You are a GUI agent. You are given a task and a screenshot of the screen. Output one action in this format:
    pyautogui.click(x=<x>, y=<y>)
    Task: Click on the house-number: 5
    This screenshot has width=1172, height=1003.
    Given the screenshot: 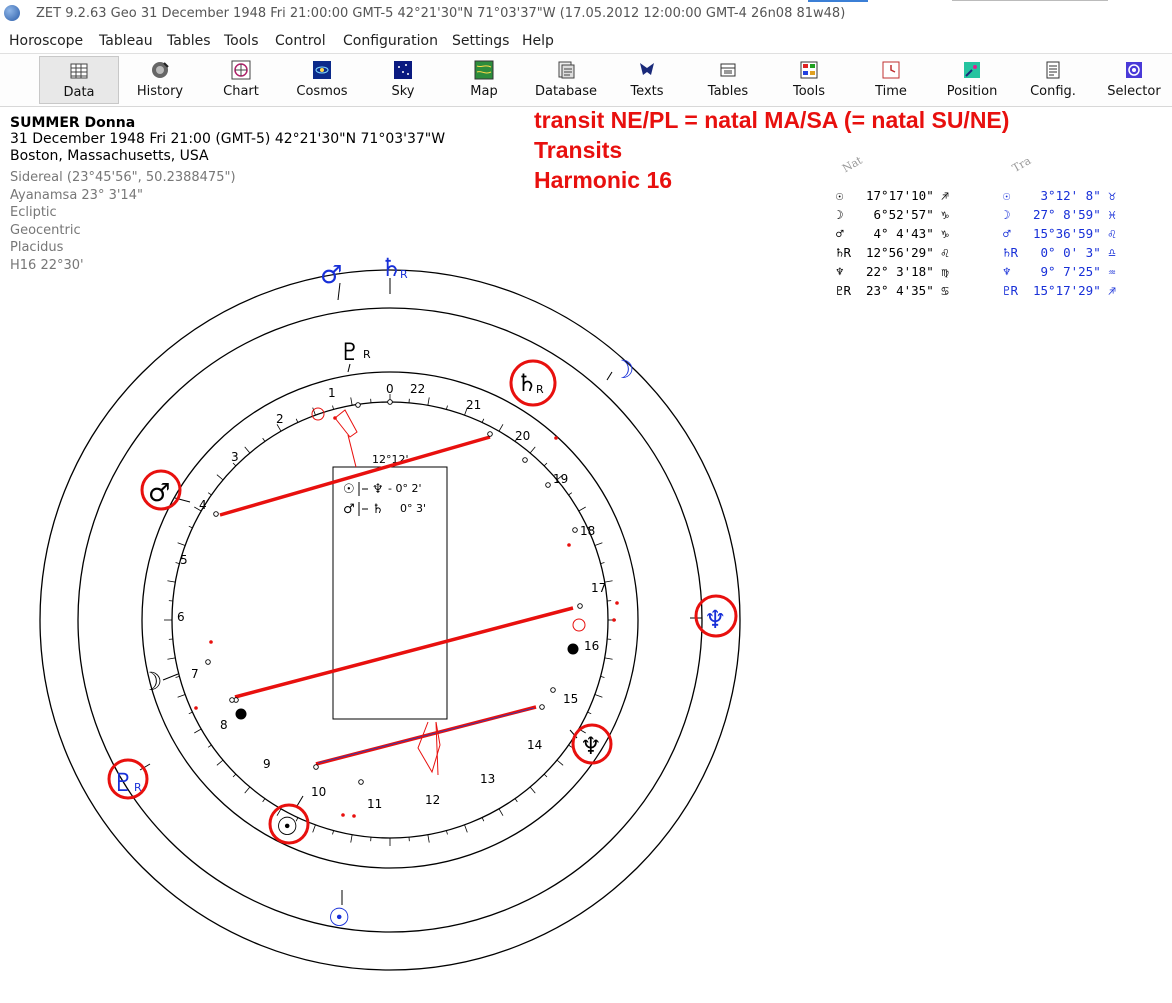 What is the action you would take?
    pyautogui.click(x=184, y=560)
    